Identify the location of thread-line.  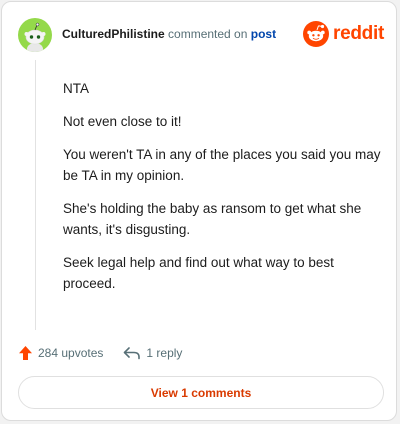
(35, 195).